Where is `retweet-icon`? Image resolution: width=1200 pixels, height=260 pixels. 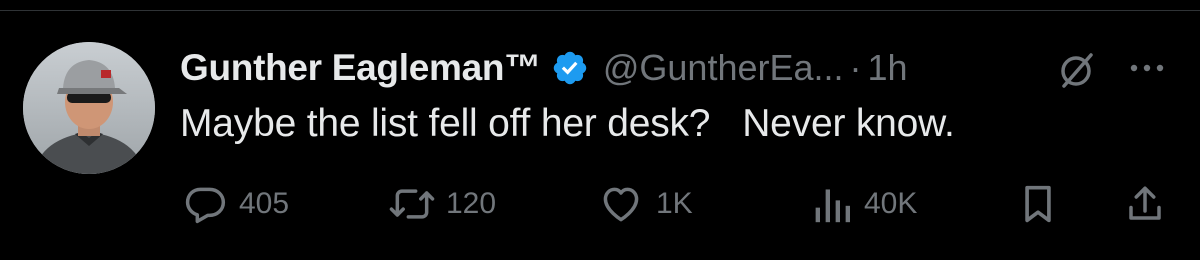
retweet-icon is located at coordinates (412, 204).